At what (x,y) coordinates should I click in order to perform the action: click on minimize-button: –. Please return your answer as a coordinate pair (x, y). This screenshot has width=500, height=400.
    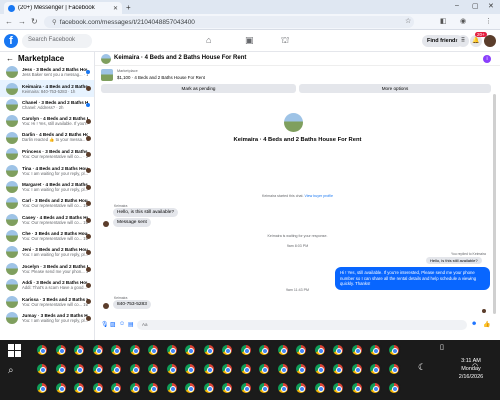
    Looking at the image, I should click on (457, 5).